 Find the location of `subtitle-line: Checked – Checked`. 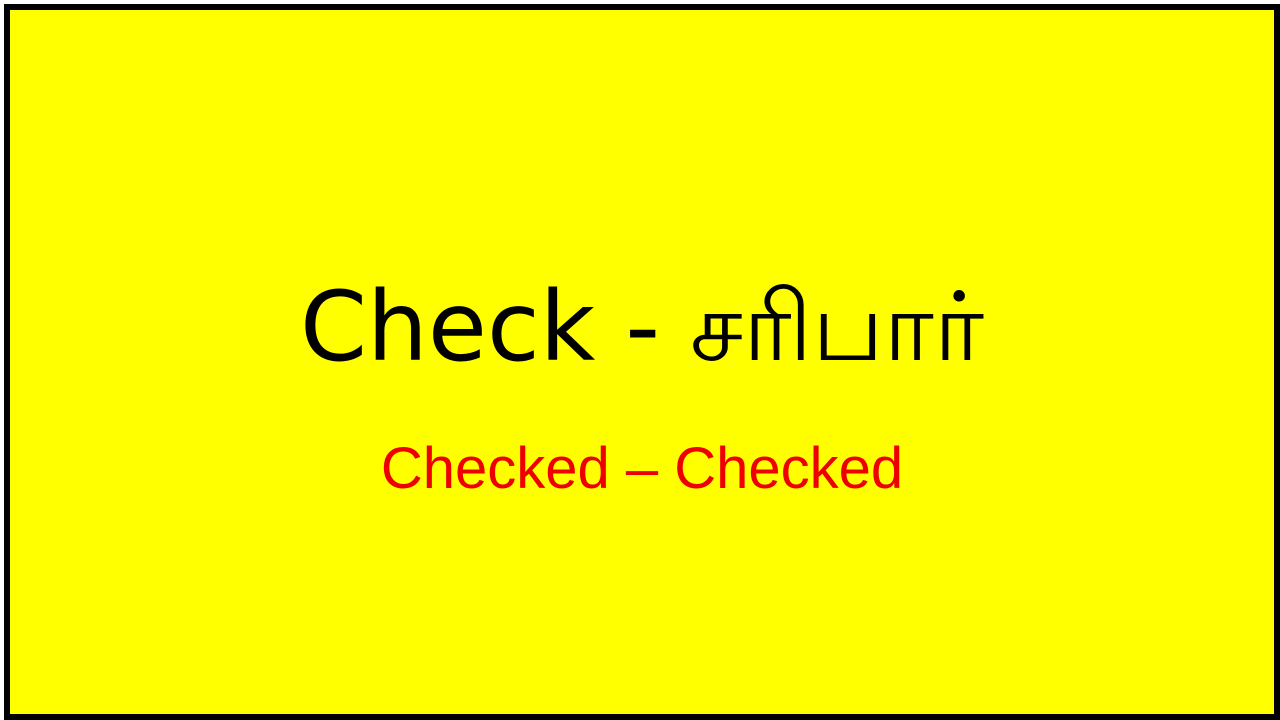

subtitle-line: Checked – Checked is located at coordinates (642, 468).